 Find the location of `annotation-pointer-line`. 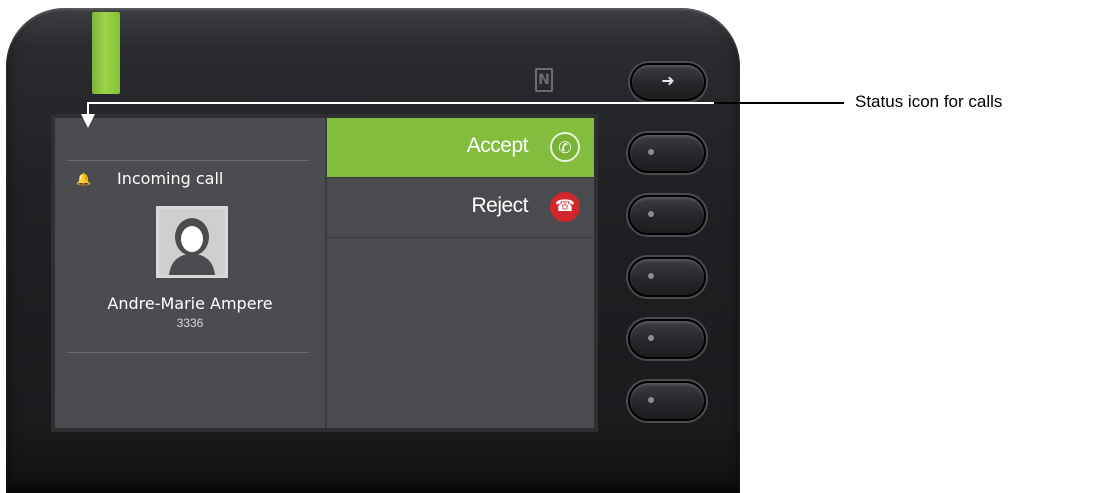

annotation-pointer-line is located at coordinates (400, 103).